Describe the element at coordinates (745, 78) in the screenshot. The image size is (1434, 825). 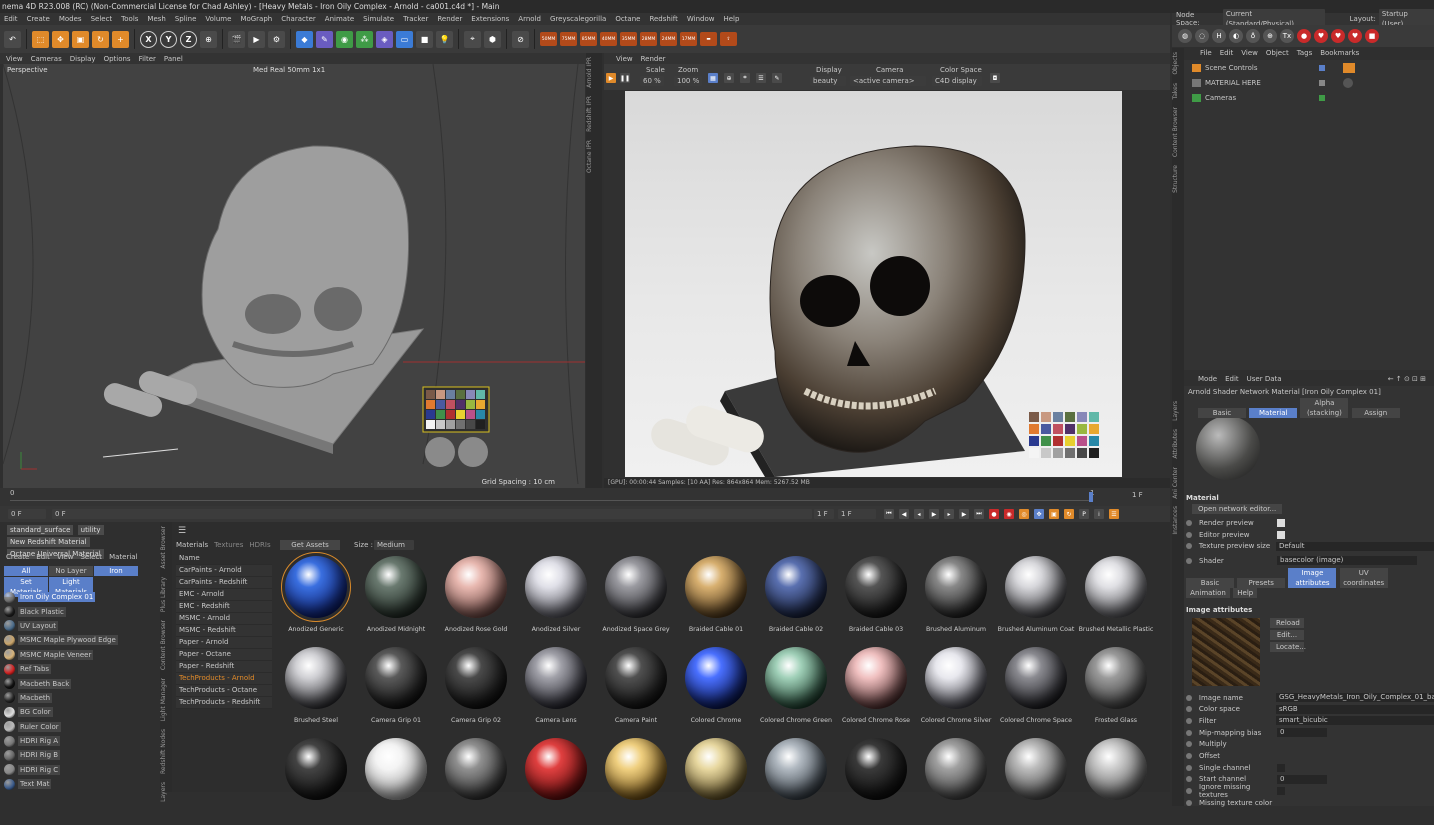
I see `grid-icon: ⌗` at that location.